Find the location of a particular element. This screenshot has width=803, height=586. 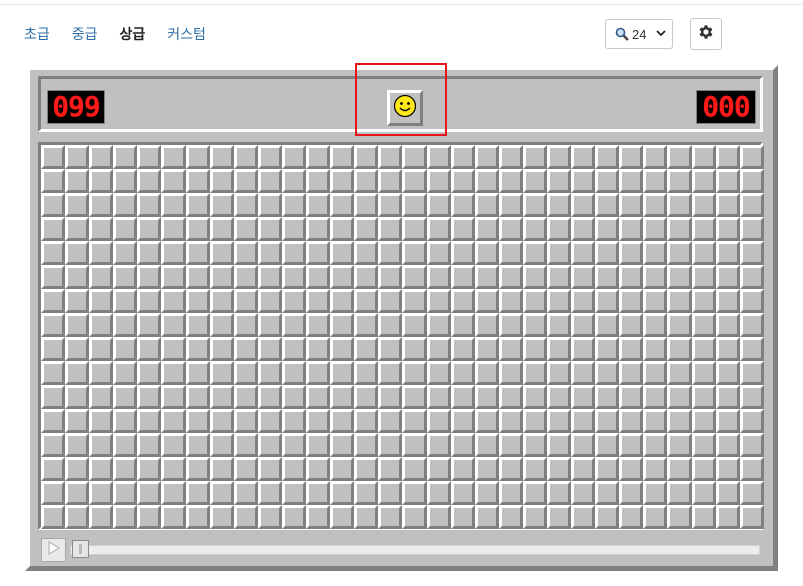

replay-slider-track is located at coordinates (415, 550).